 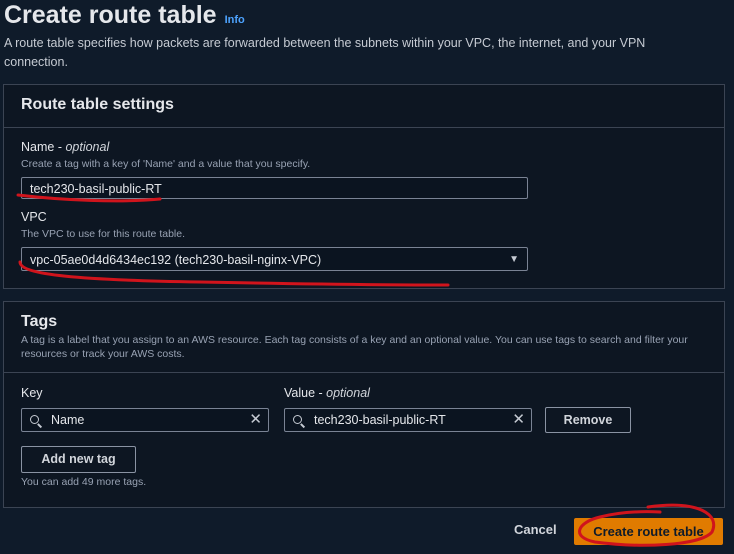 I want to click on vpc-label: VPC, so click(x=34, y=217).